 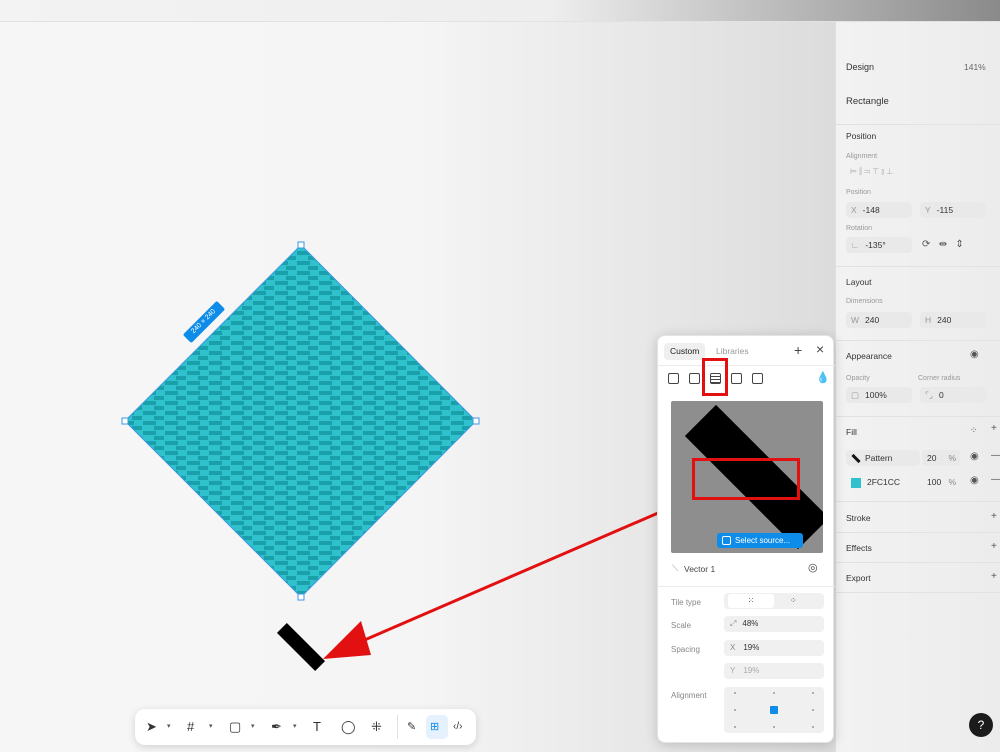 What do you see at coordinates (774, 671) in the screenshot?
I see `spacing-y-field: Y 19%` at bounding box center [774, 671].